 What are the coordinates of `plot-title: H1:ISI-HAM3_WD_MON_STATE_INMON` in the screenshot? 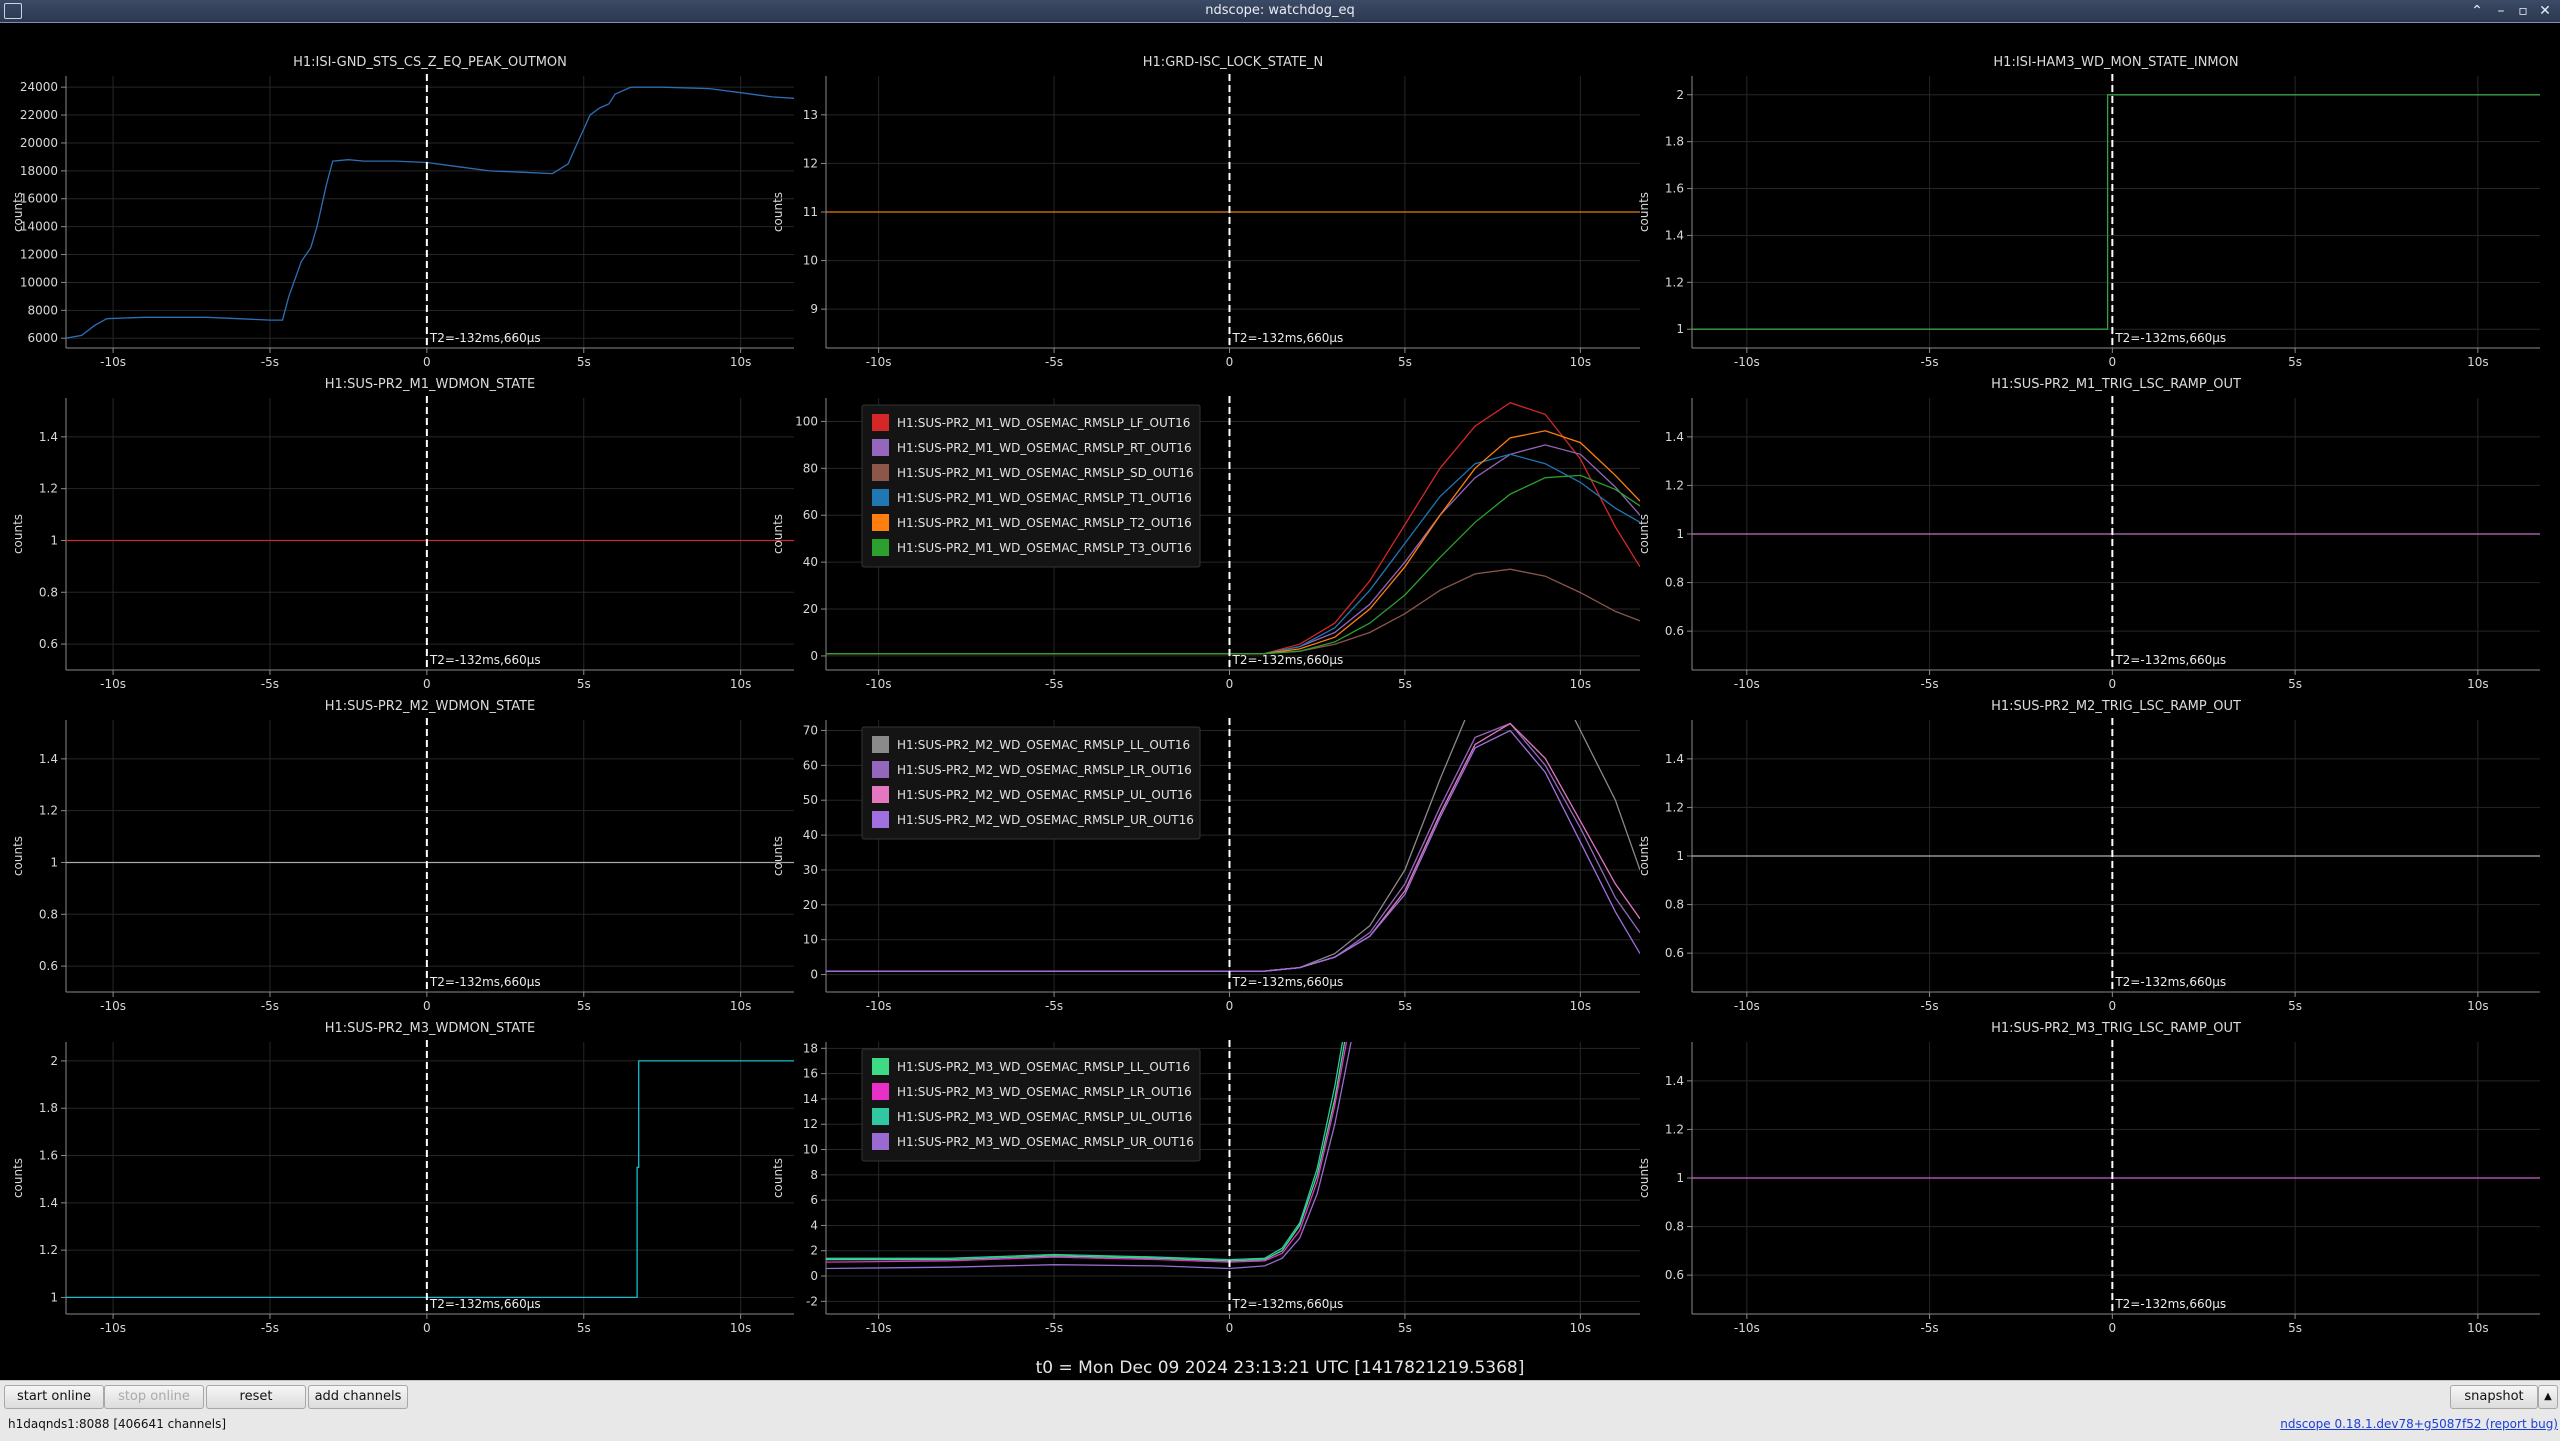 It's located at (2115, 62).